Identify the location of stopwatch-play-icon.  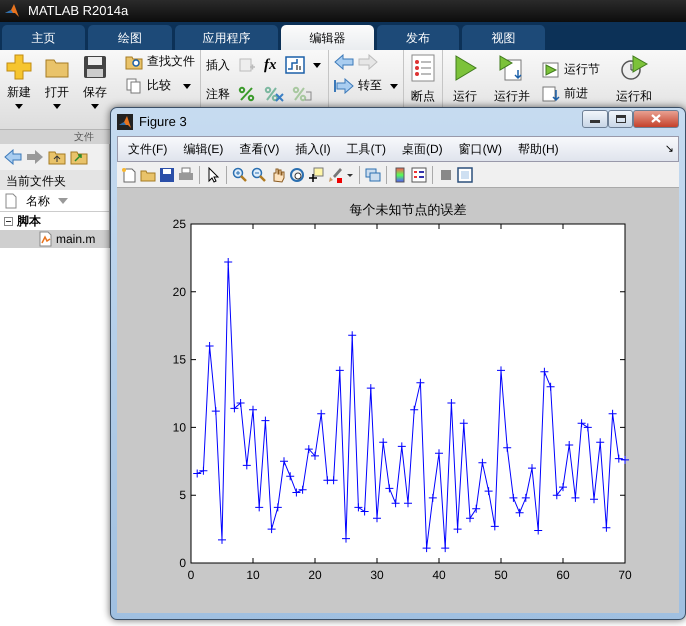
(634, 68).